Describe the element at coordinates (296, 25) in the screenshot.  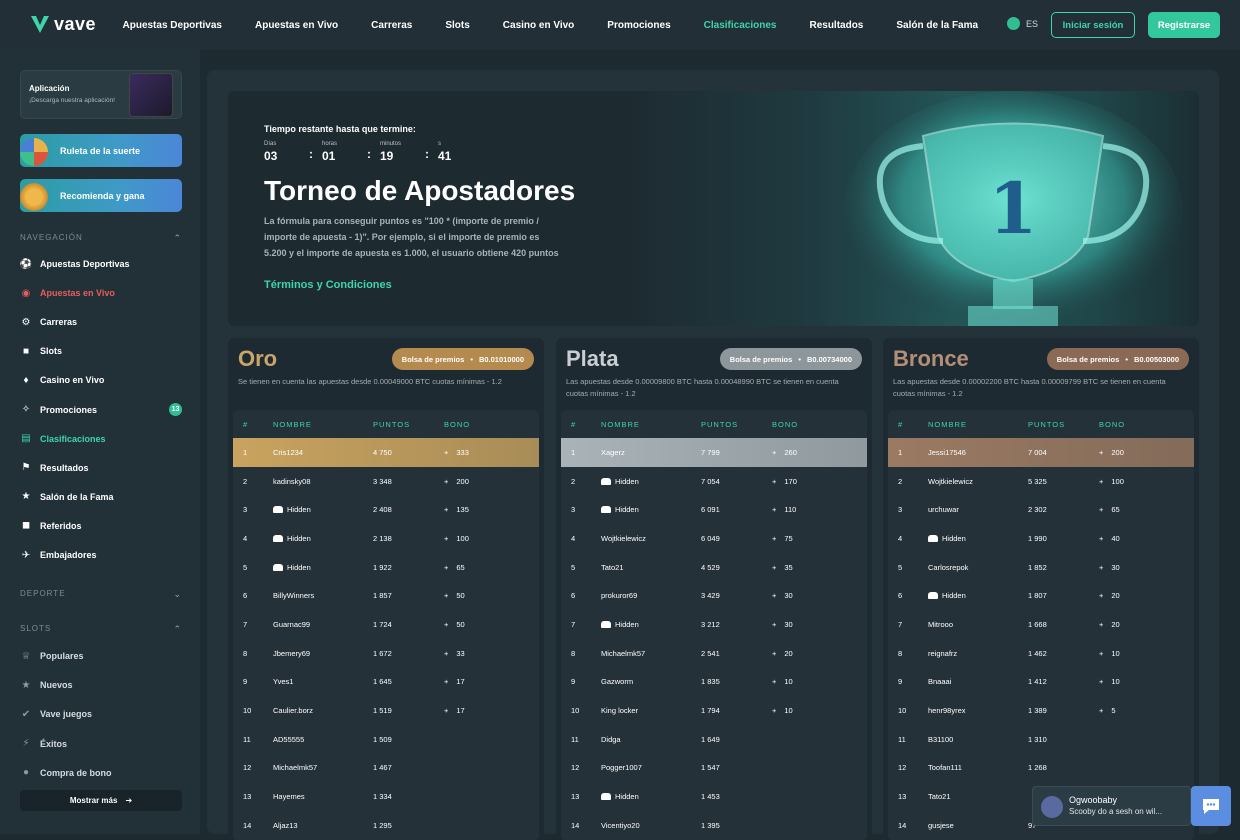
I see `nav-item-apuestas-en-vivo: Apuestas en Vivo` at that location.